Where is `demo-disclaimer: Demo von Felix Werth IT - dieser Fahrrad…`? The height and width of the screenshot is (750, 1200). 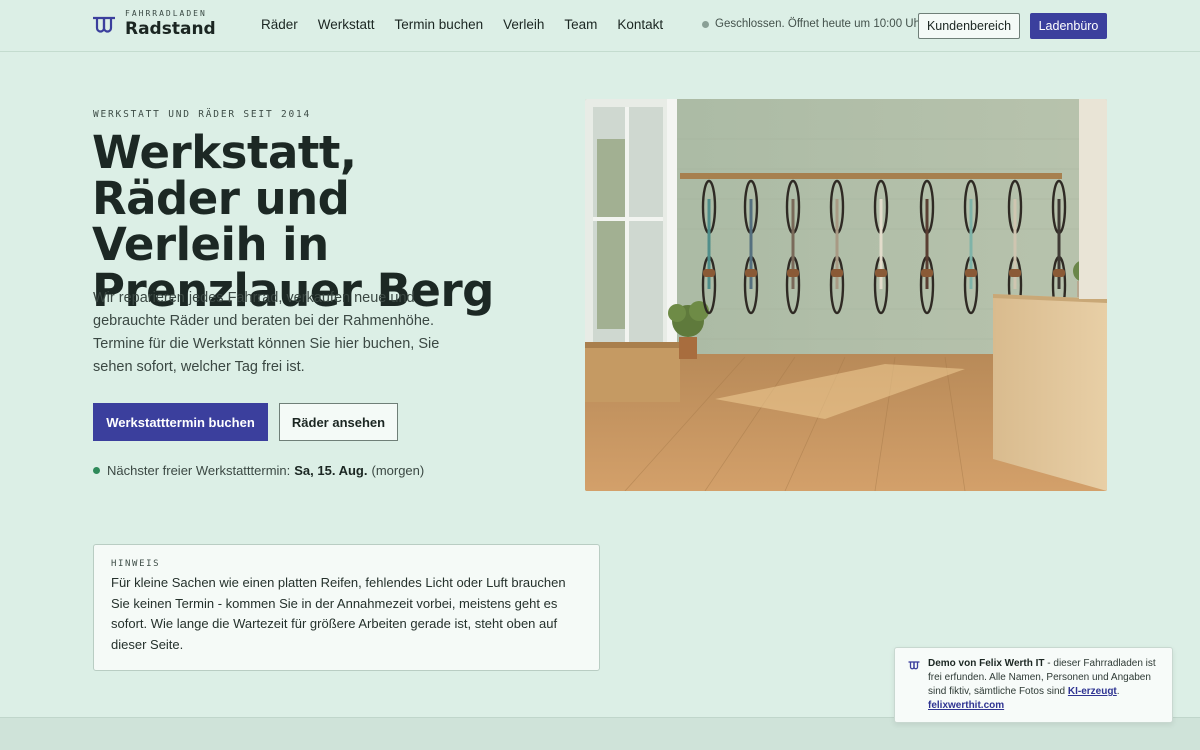
demo-disclaimer: Demo von Felix Werth IT - dieser Fahrrad… is located at coordinates (1033, 685).